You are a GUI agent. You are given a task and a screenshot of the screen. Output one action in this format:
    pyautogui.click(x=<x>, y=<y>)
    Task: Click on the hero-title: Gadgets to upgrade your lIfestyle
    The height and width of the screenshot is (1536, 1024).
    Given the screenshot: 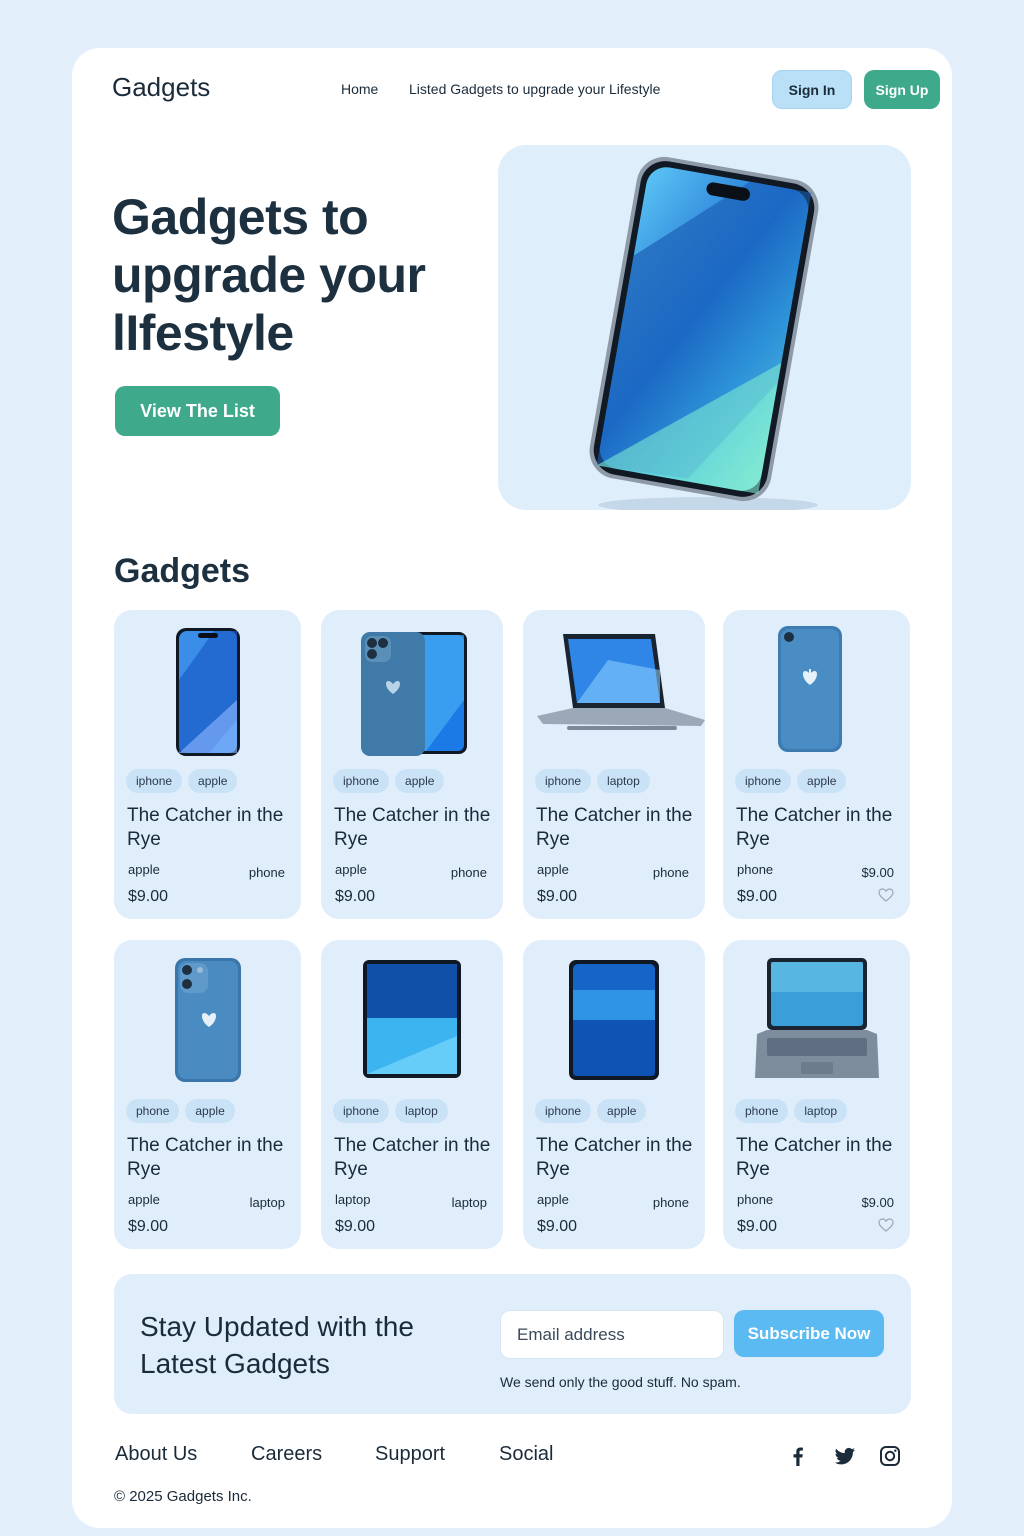 What is the action you would take?
    pyautogui.click(x=269, y=275)
    